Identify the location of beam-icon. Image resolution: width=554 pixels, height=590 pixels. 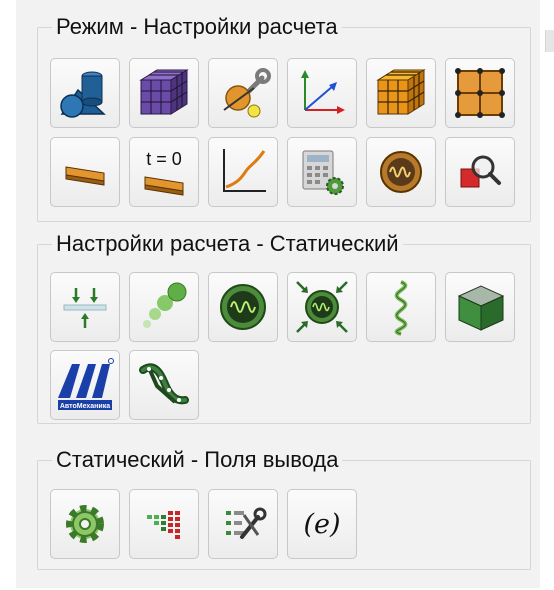
(85, 176).